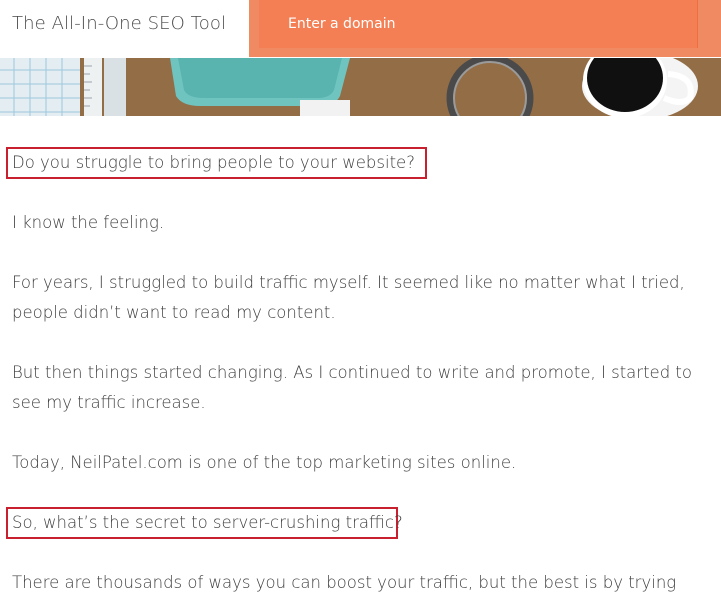 This screenshot has height=603, width=721. I want to click on domain-input-divider, so click(697, 24).